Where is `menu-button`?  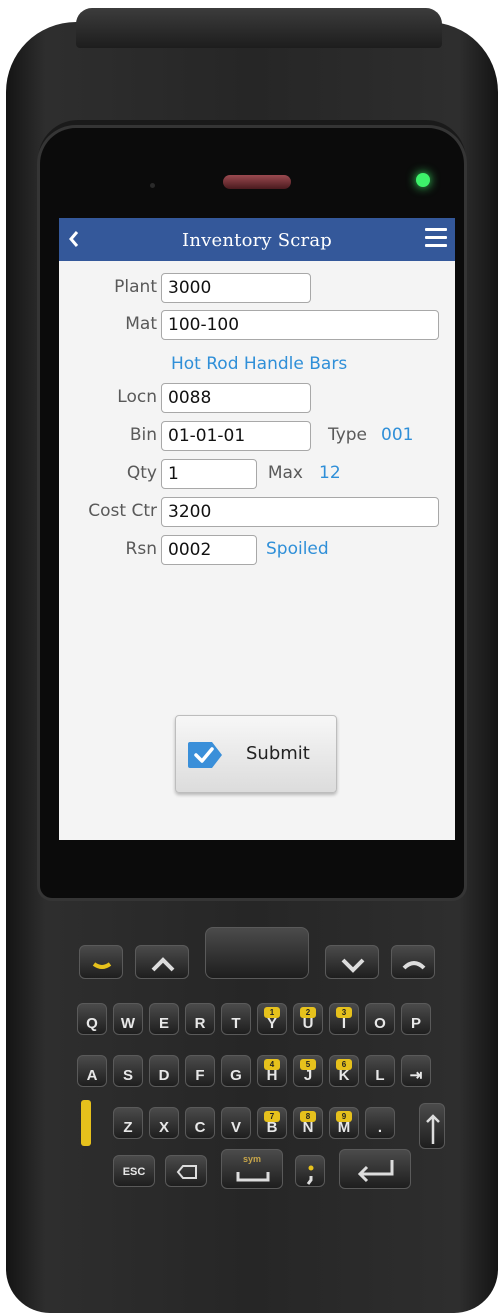
menu-button is located at coordinates (436, 238).